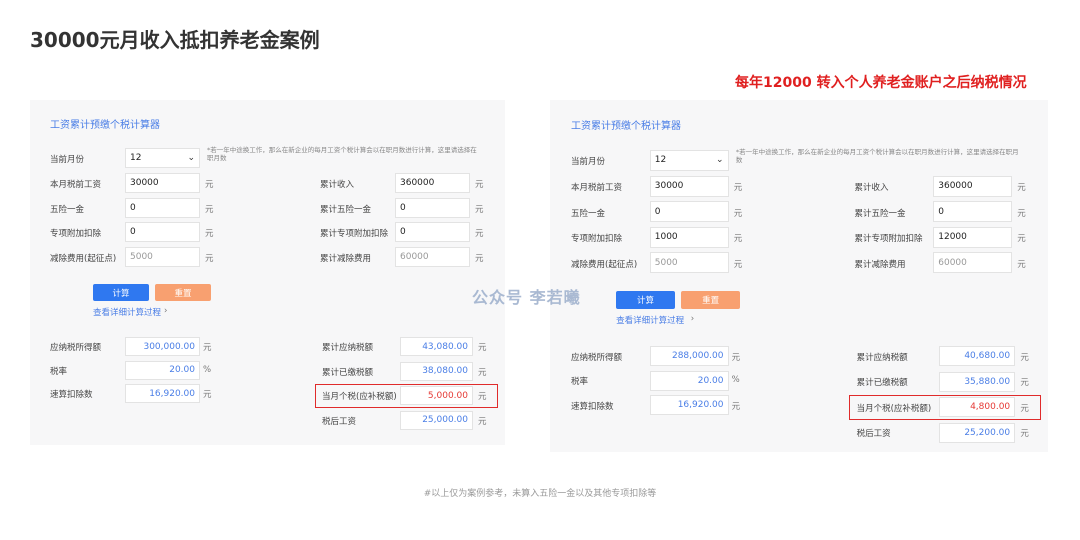 Image resolution: width=1080 pixels, height=540 pixels. What do you see at coordinates (354, 234) in the screenshot?
I see `cumulative-label: 累计专项附加扣除` at bounding box center [354, 234].